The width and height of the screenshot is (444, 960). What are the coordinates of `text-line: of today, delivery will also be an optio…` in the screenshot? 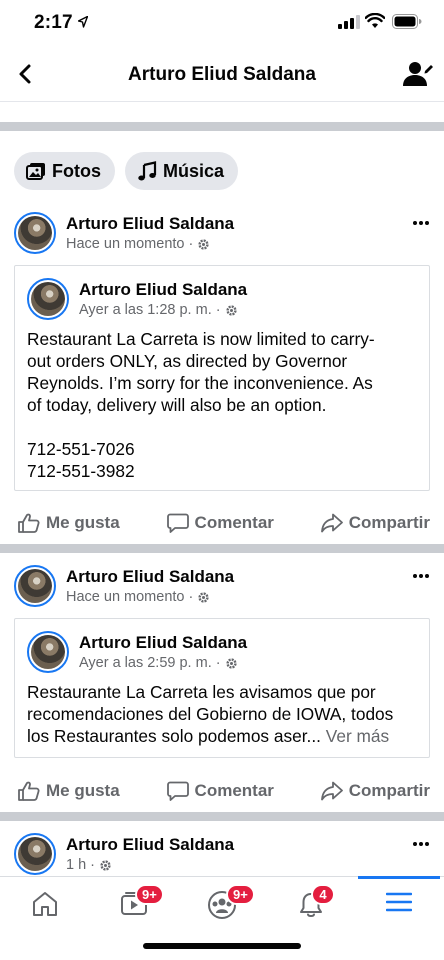 It's located at (177, 405).